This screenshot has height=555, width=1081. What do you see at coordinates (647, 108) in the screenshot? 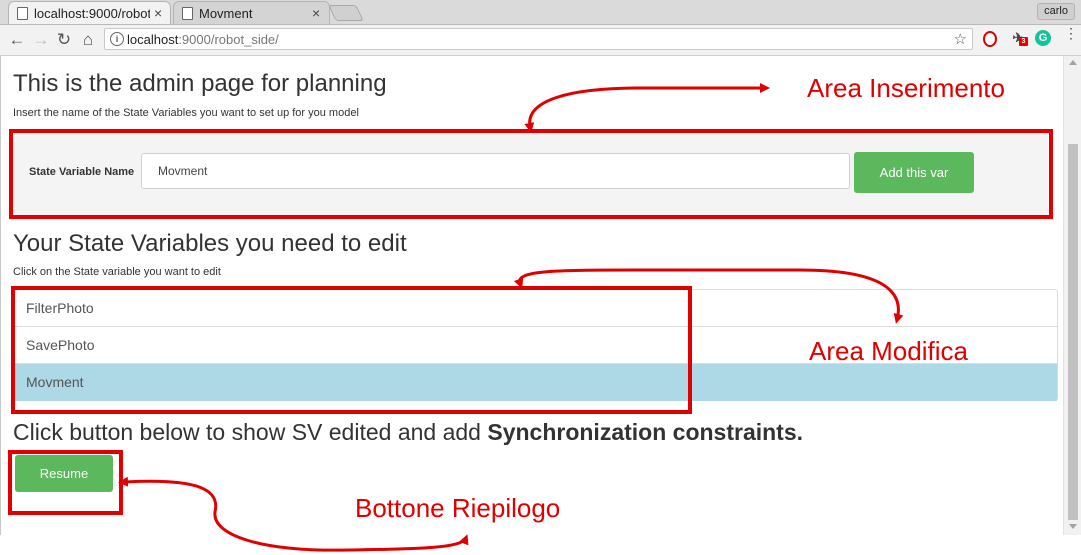
I see `arrow-area-inserimento` at bounding box center [647, 108].